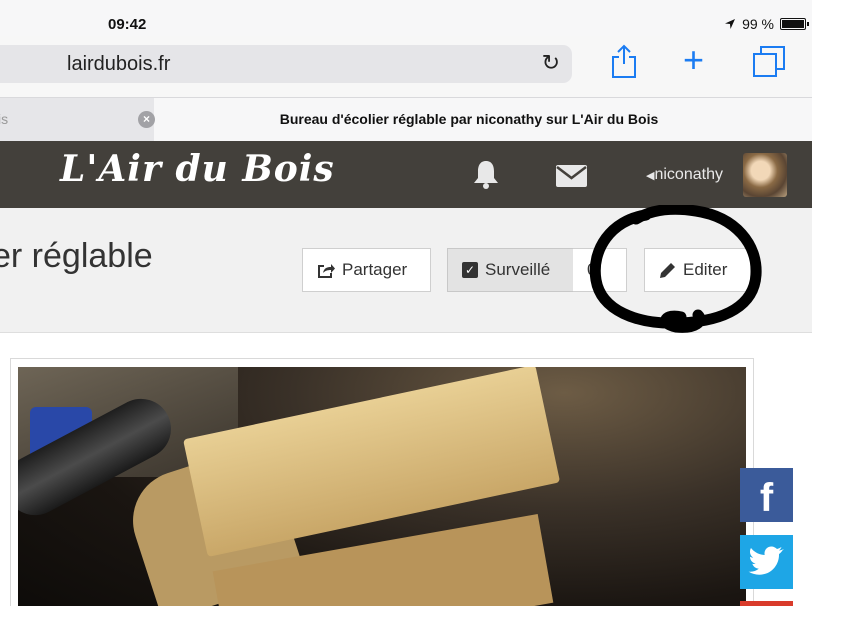 The width and height of the screenshot is (843, 631). I want to click on watch-button: ✓ Surveillé, so click(510, 270).